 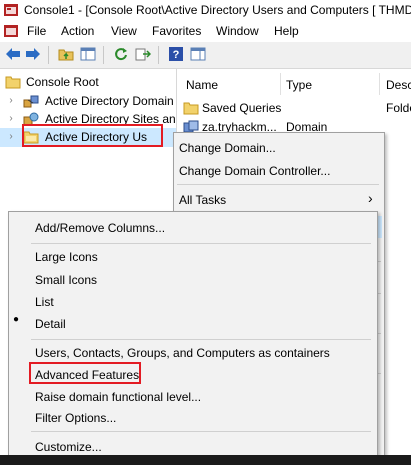 What do you see at coordinates (205, 31) in the screenshot?
I see `menu-bar: File Action View Favorites Window Help` at bounding box center [205, 31].